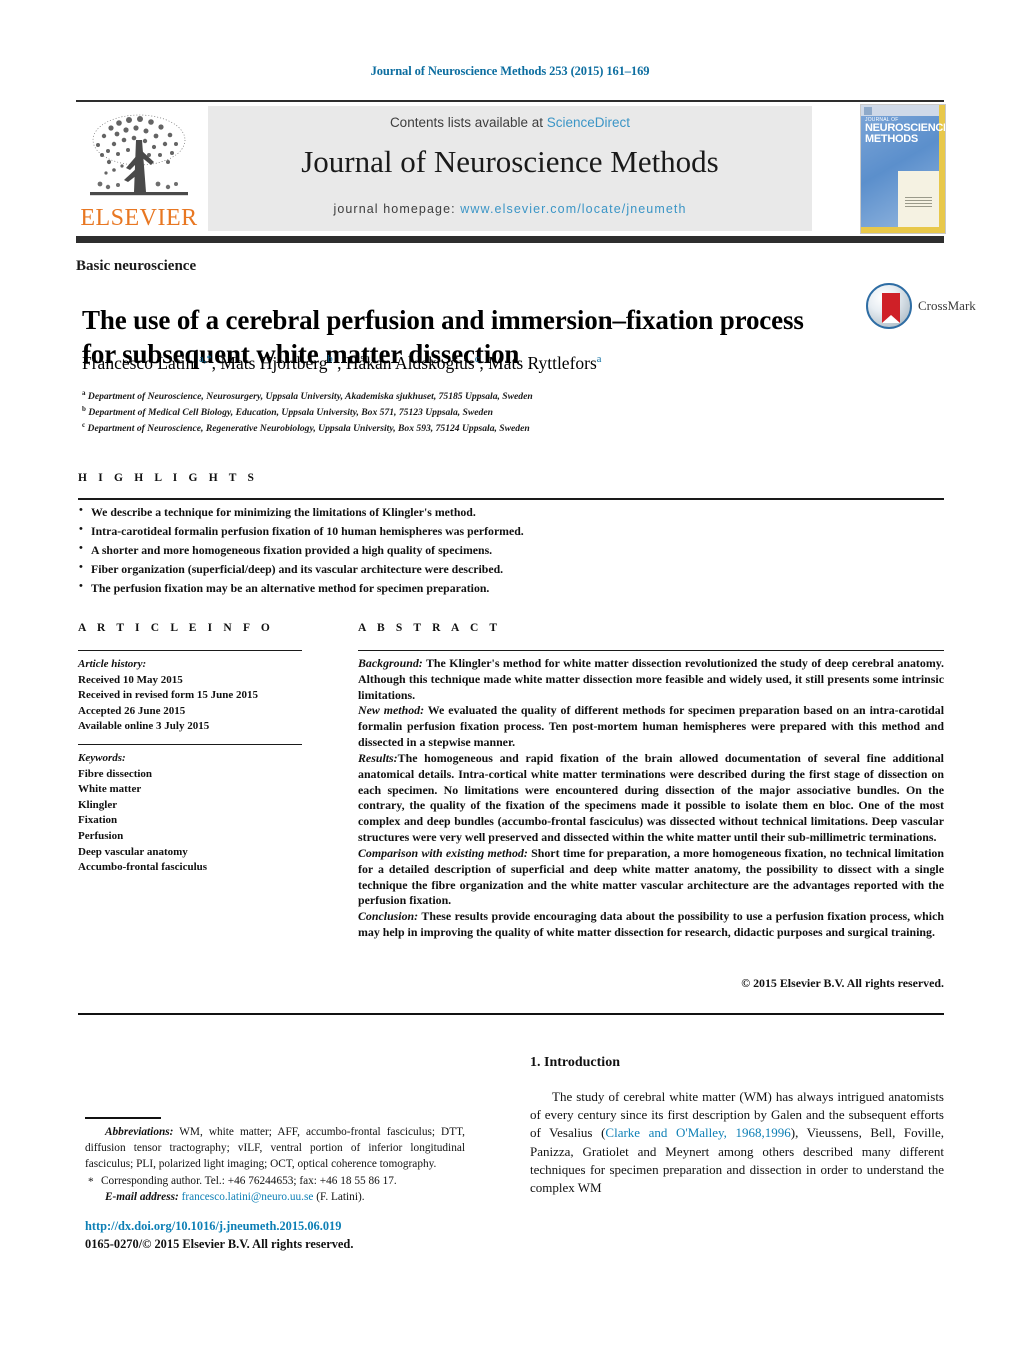  I want to click on author-name: Francesco Latini, so click(140, 363).